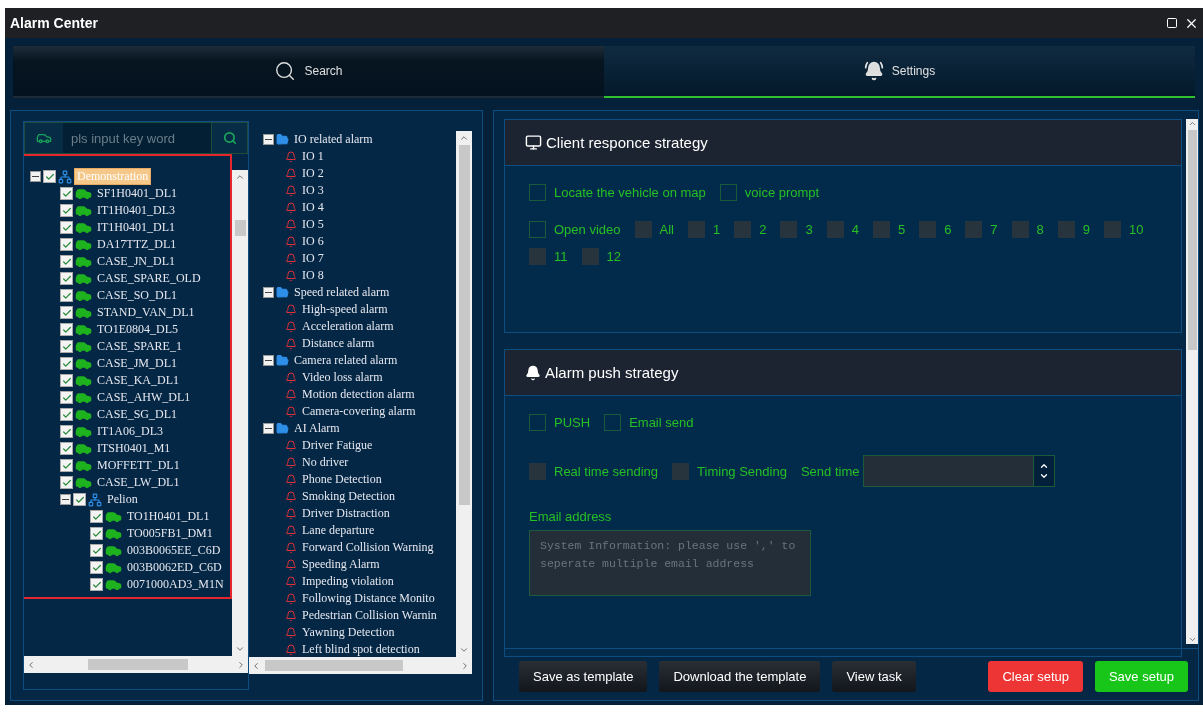 The width and height of the screenshot is (1203, 713). I want to click on vehicle-name: STAND_VAN_DL1, so click(146, 312).